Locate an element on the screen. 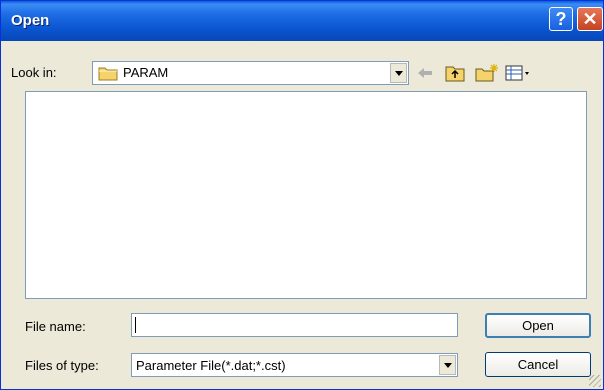 This screenshot has width=604, height=390. open-button: Open is located at coordinates (538, 325).